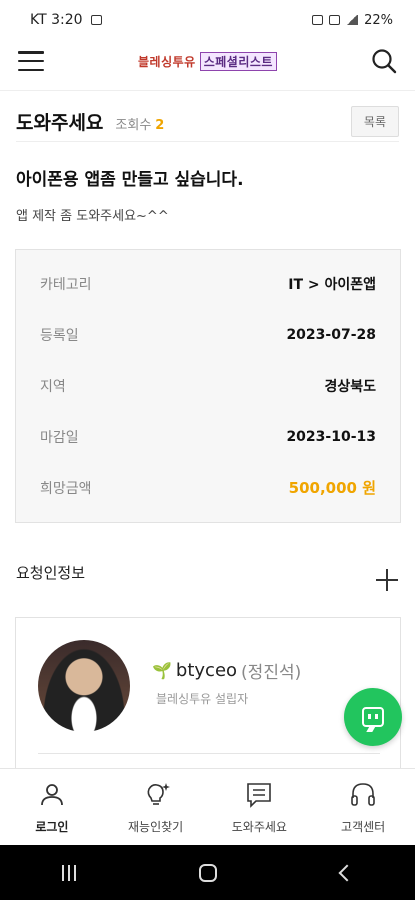  I want to click on recents-icon, so click(68, 872).